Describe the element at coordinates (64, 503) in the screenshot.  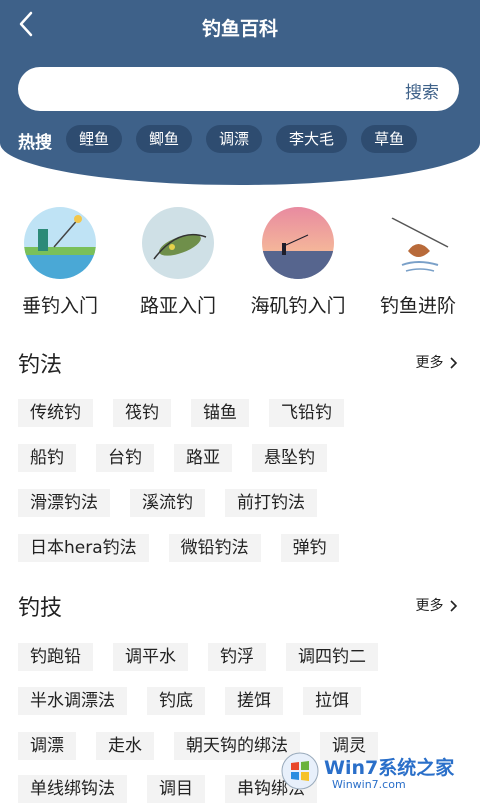
I see `tag-item: 滑漂钓法` at that location.